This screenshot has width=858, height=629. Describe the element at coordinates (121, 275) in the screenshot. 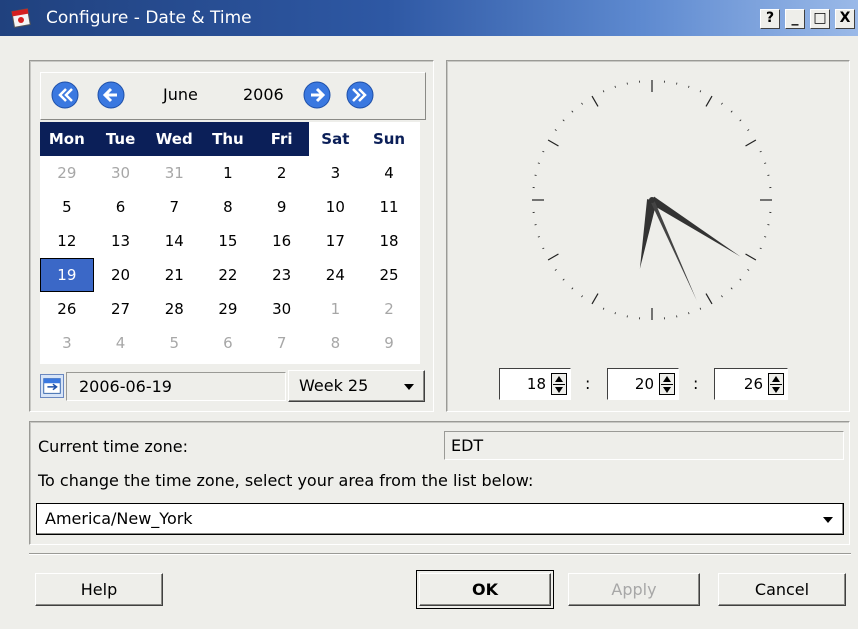

I see `calendar-day: 20` at that location.